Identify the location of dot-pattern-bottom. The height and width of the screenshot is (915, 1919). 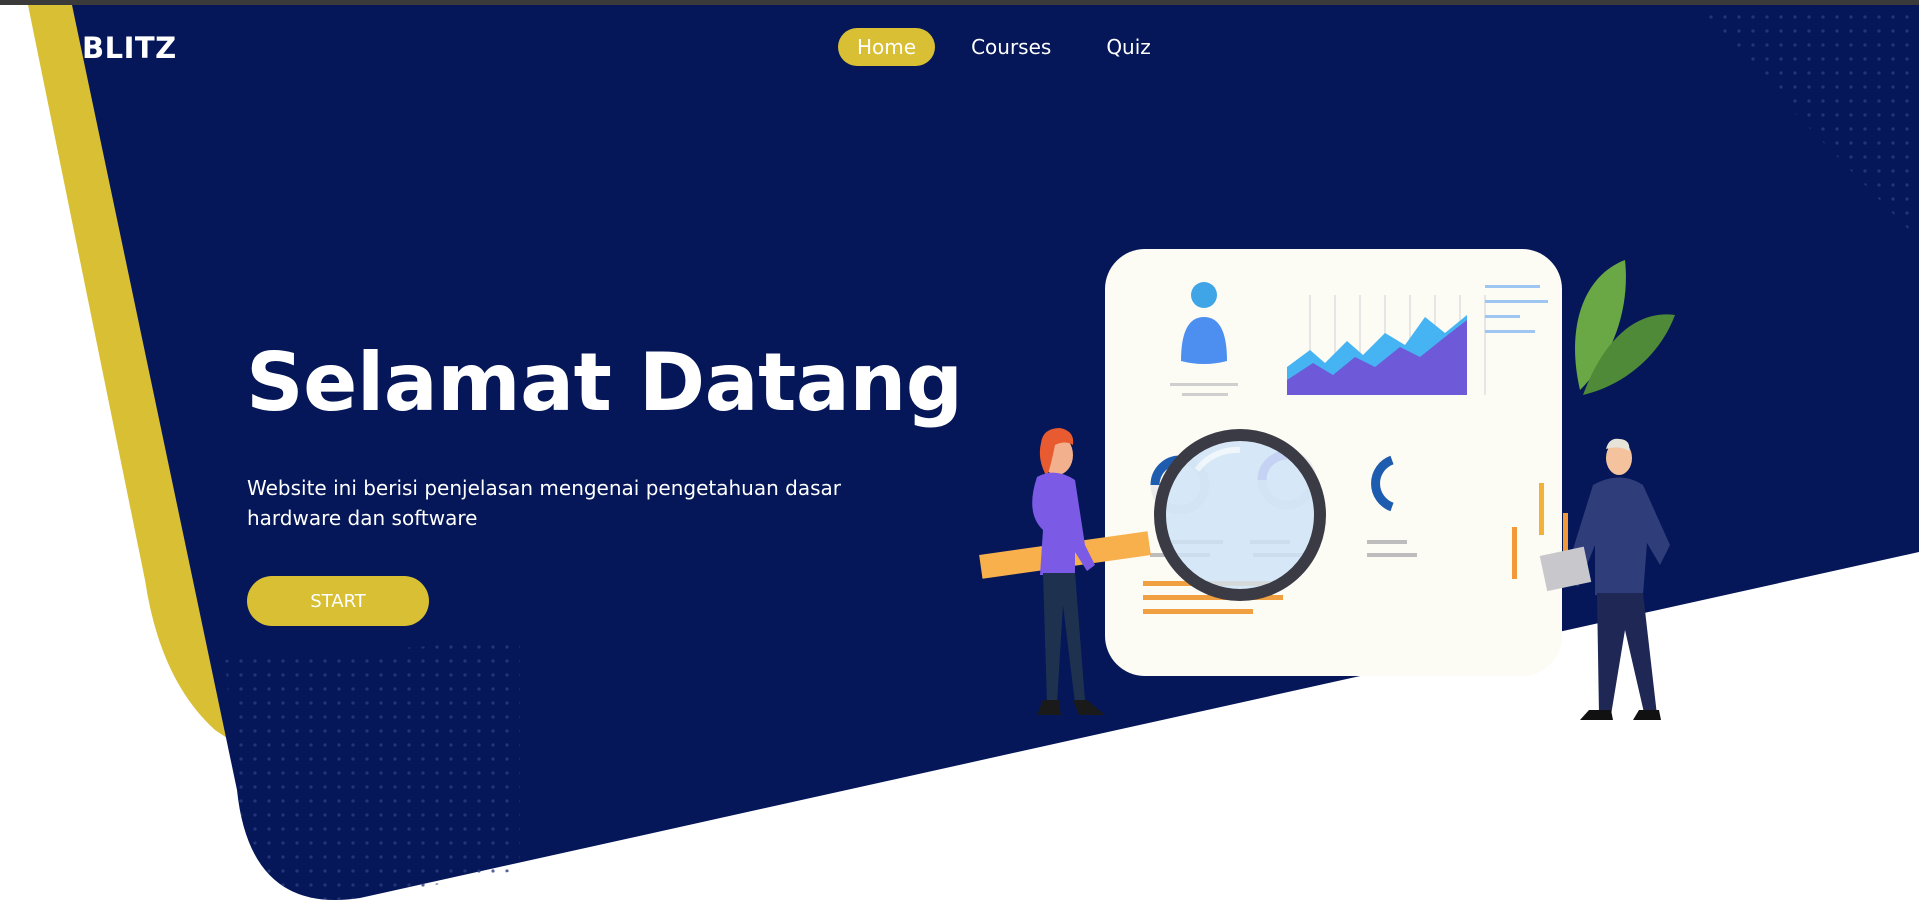
(372, 770).